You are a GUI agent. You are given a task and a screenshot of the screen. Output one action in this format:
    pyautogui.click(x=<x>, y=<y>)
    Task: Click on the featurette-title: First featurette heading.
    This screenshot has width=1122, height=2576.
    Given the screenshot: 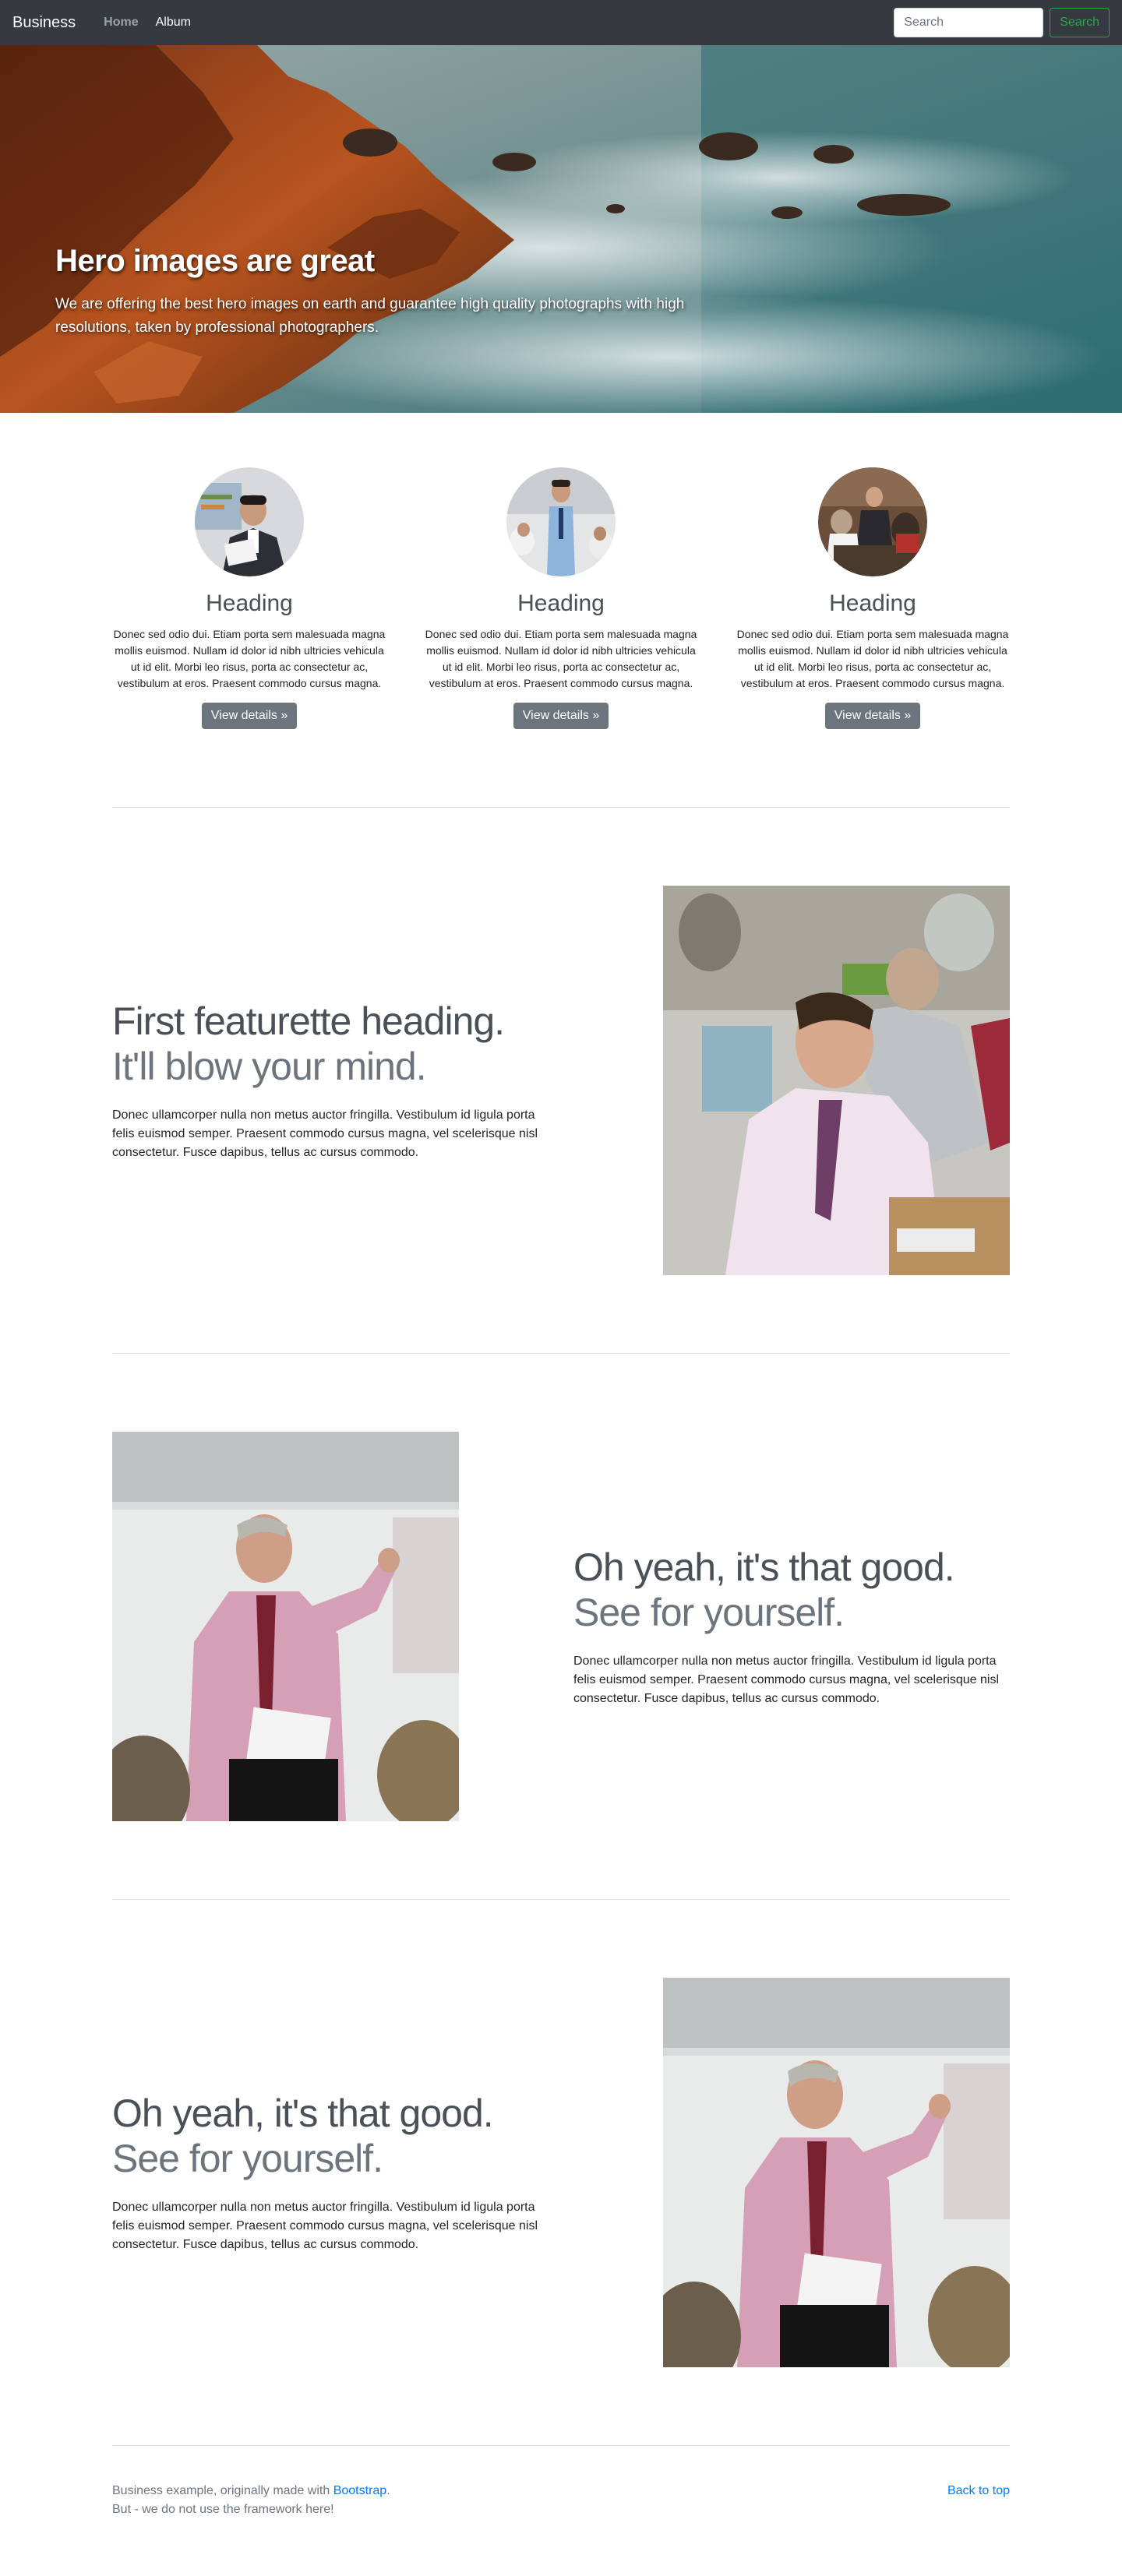 What is the action you would take?
    pyautogui.click(x=308, y=1021)
    